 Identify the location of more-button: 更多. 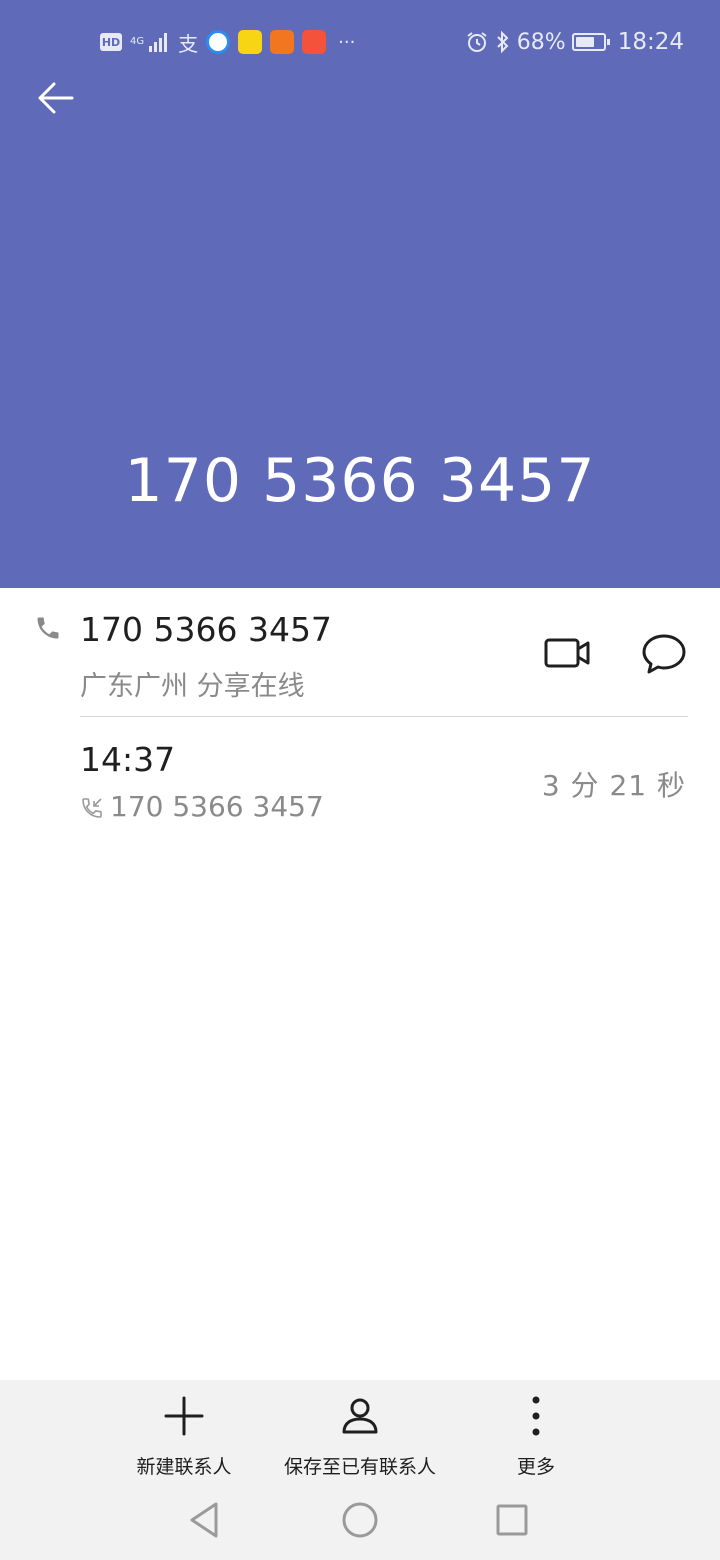
(536, 1430).